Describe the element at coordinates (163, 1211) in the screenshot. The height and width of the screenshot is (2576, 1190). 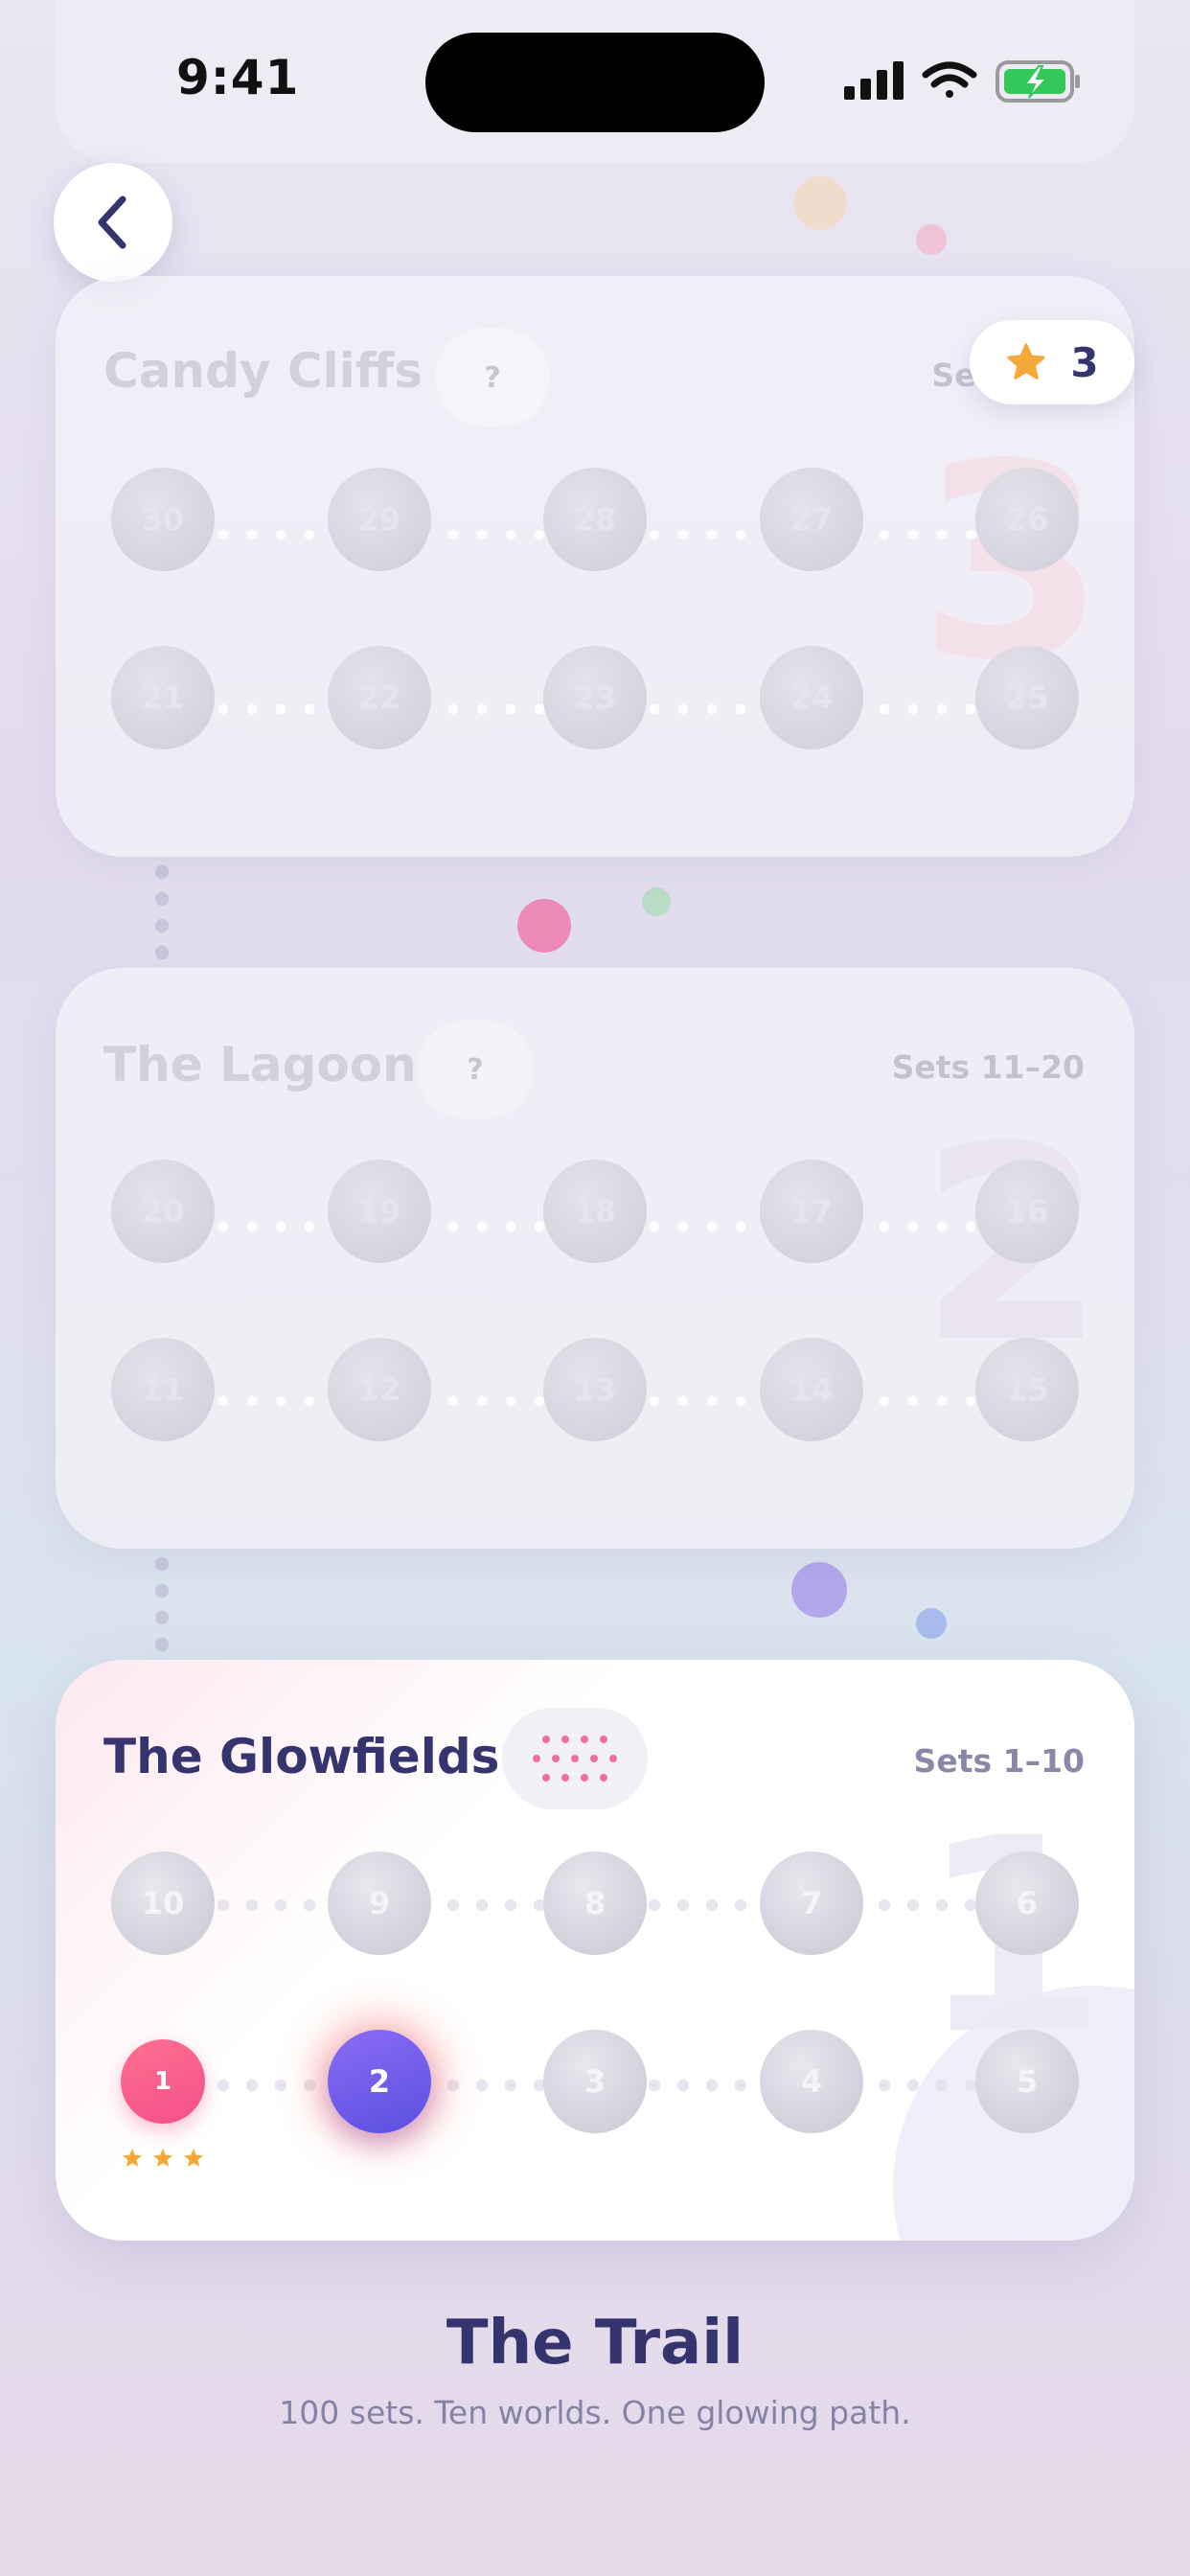
I see `level-node: 20` at that location.